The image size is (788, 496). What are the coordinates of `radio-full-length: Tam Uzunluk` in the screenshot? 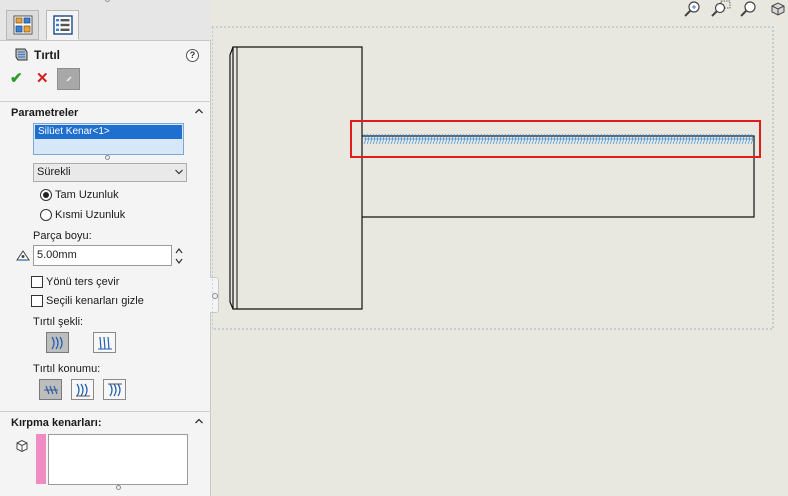 It's located at (79, 195).